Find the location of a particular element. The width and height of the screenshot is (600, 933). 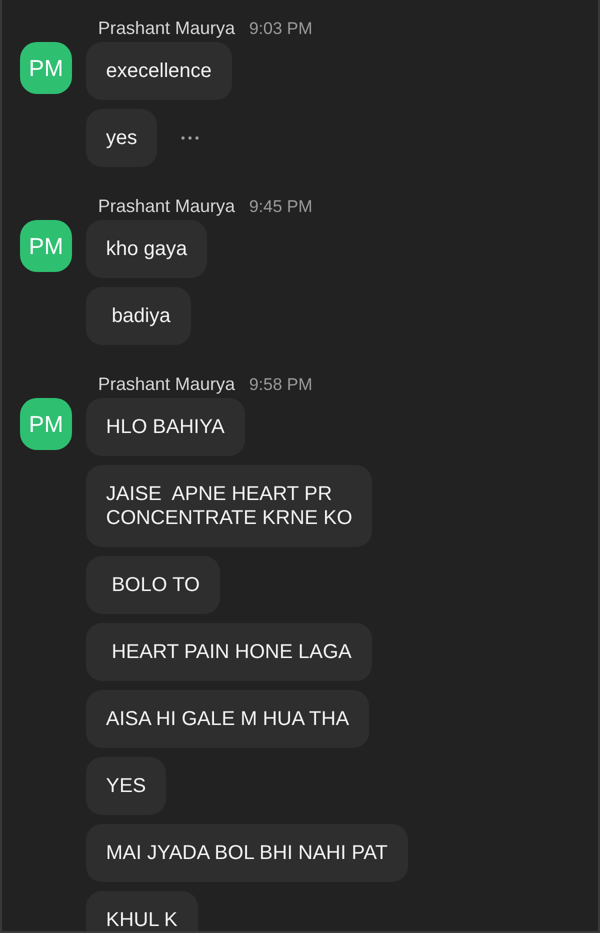

message-bubble: kho gaya is located at coordinates (147, 249).